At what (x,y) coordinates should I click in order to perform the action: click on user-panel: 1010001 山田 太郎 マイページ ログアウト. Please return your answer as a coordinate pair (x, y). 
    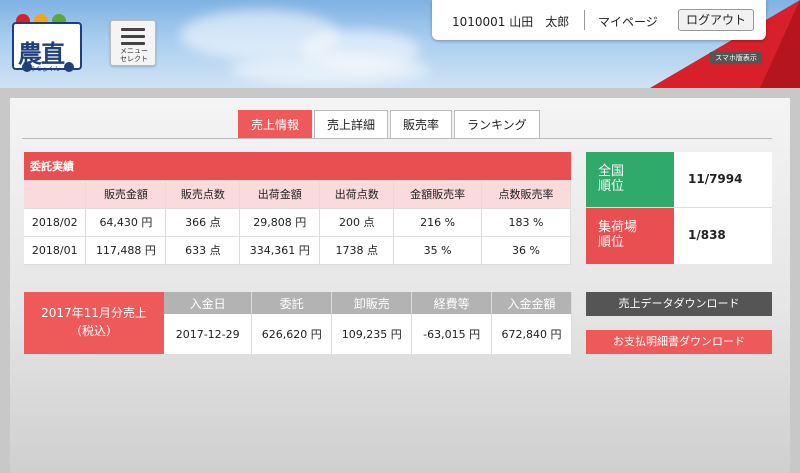
    Looking at the image, I should click on (599, 20).